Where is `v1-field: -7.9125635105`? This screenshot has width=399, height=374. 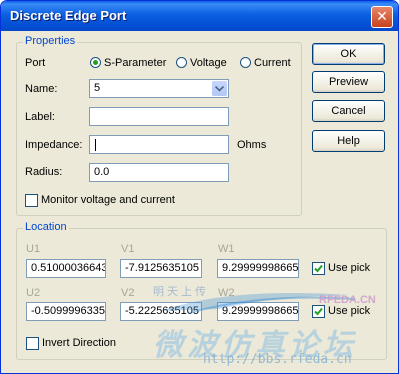 v1-field: -7.9125635105 is located at coordinates (161, 268).